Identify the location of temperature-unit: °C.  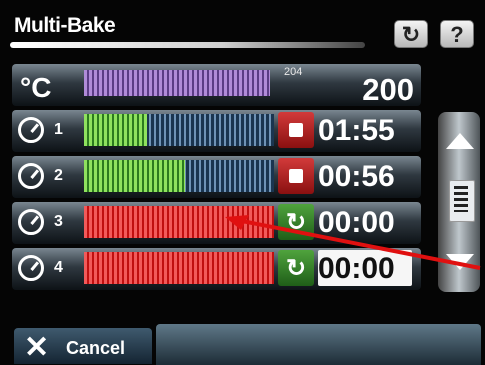
(36, 87).